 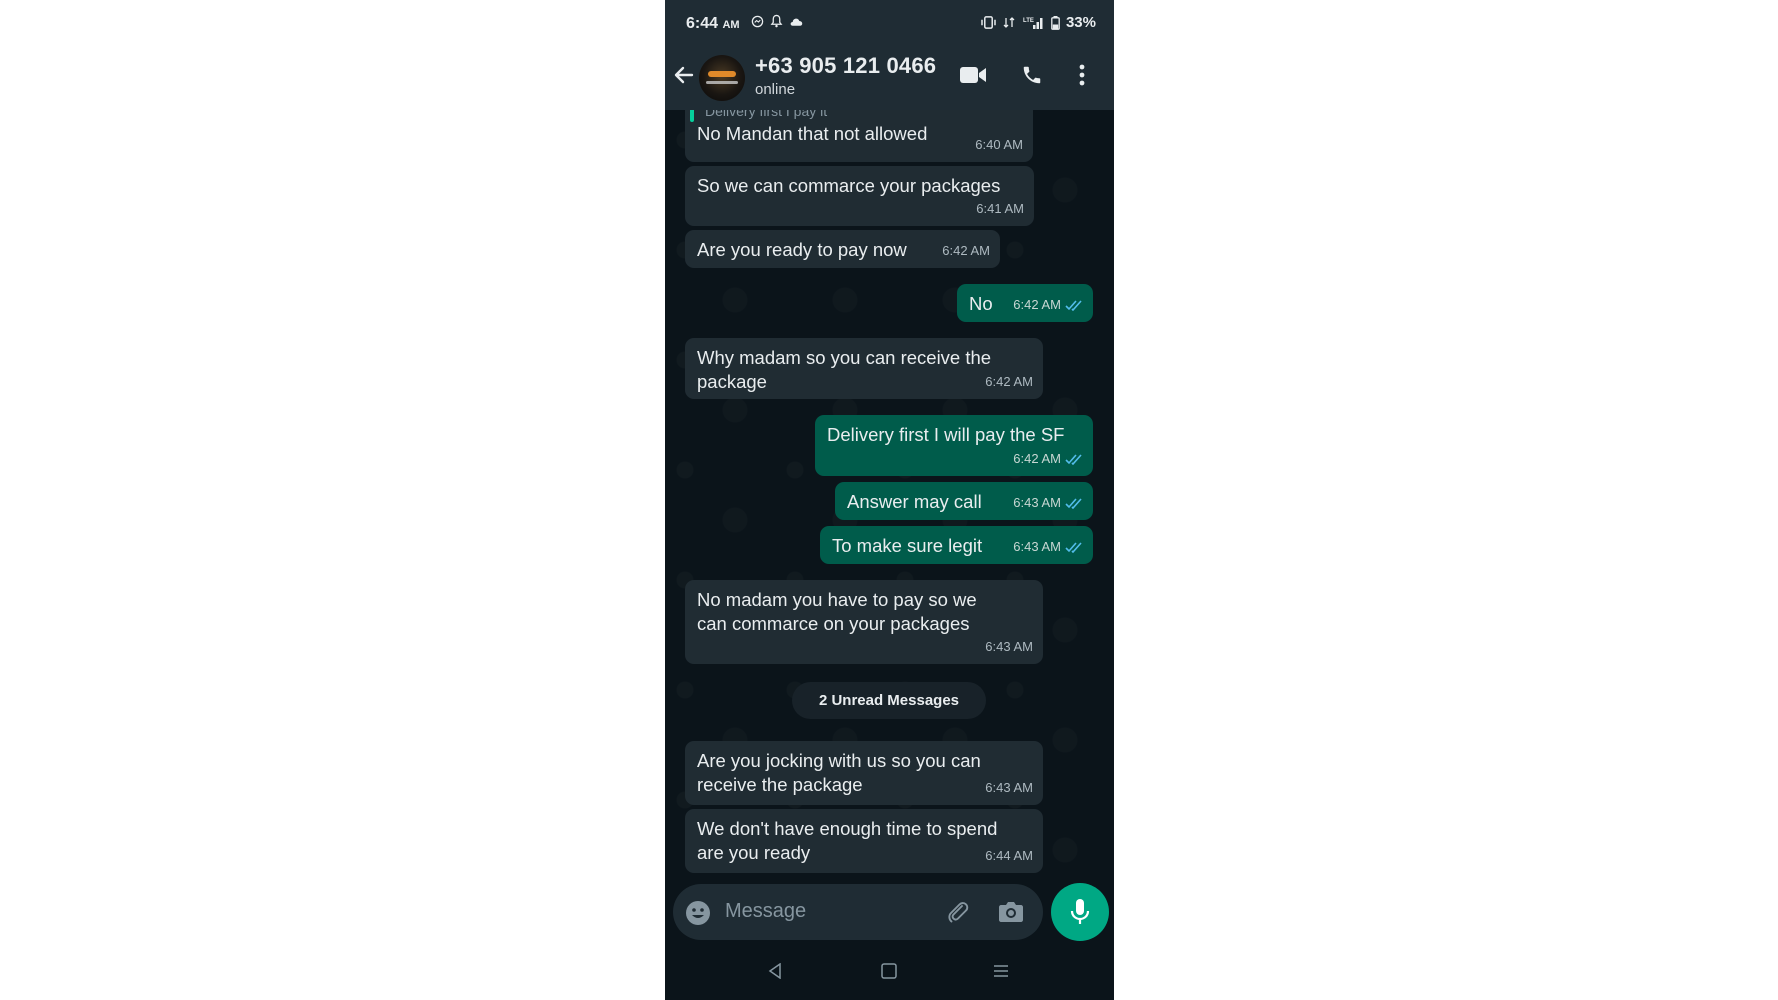 What do you see at coordinates (889, 24) in the screenshot?
I see `status-bar: 6:44 AM LTE 33%` at bounding box center [889, 24].